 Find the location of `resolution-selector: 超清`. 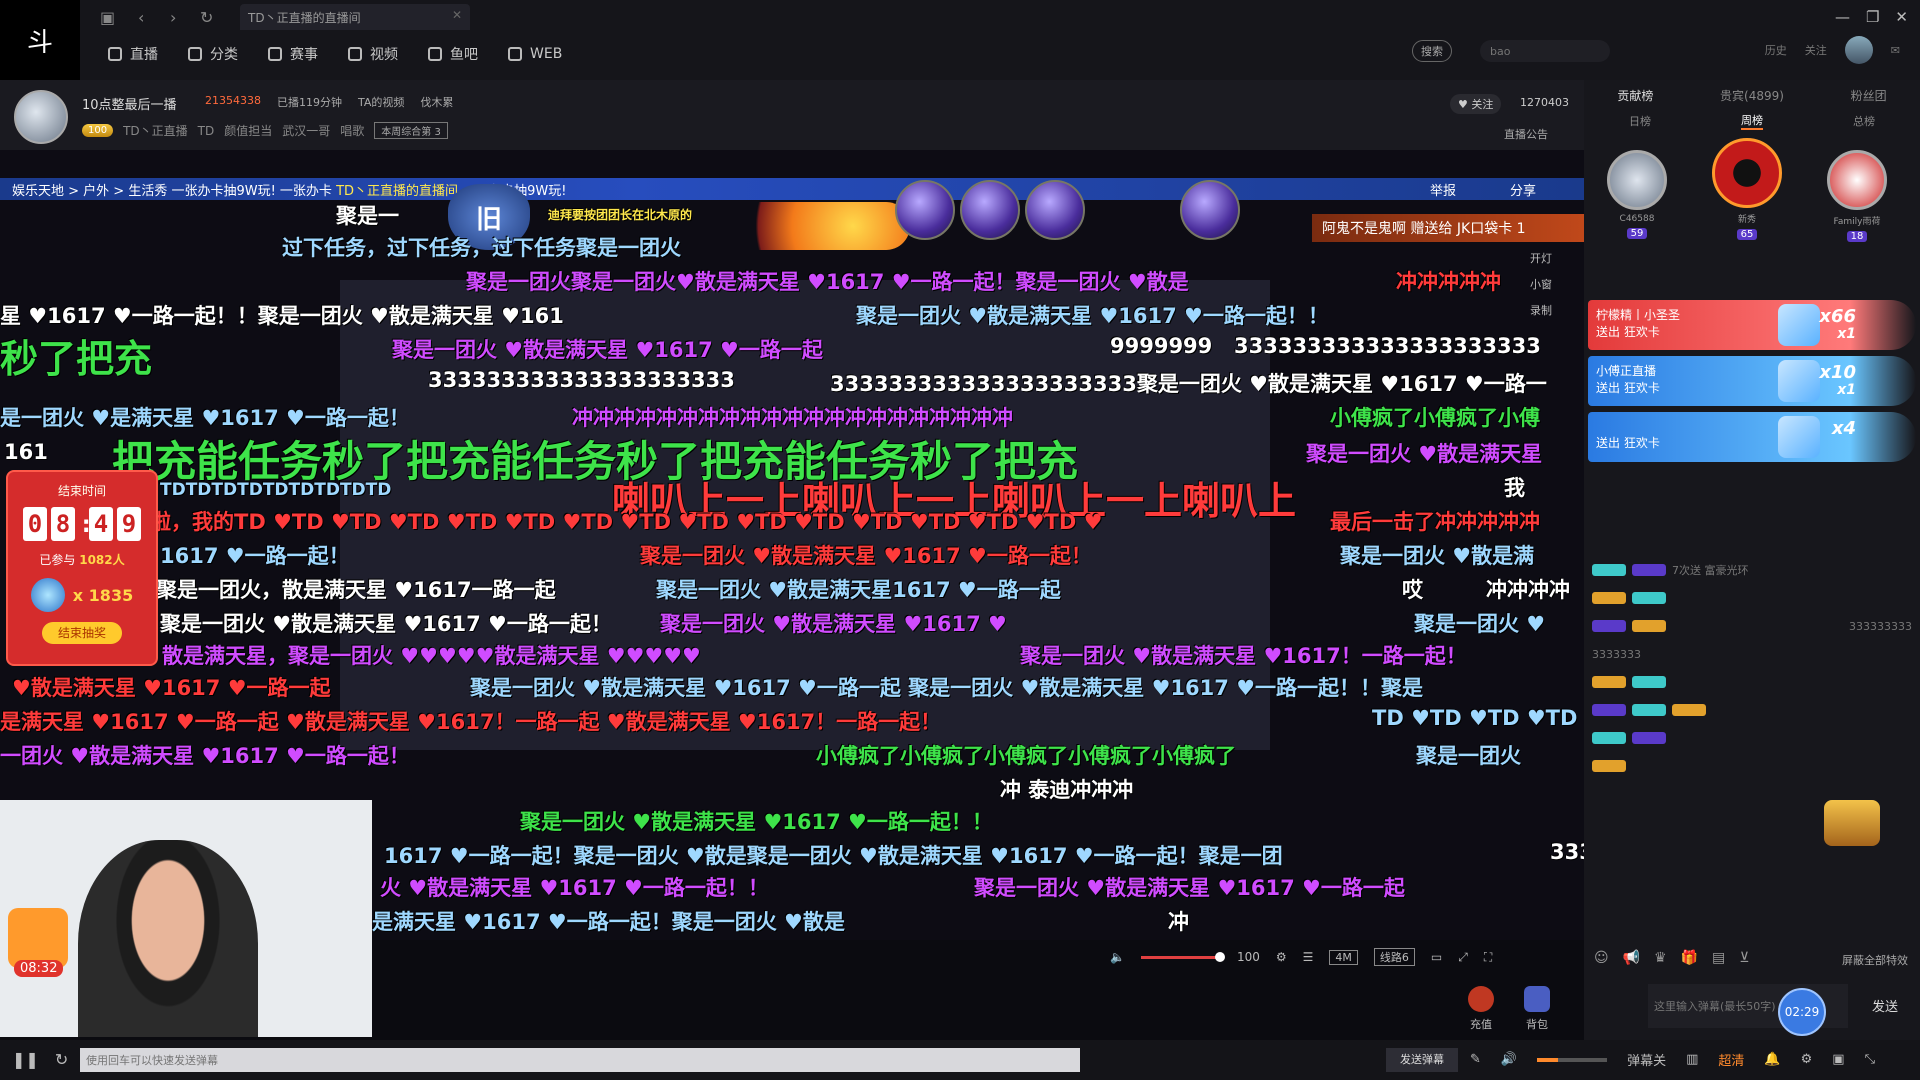

resolution-selector: 超清 is located at coordinates (1731, 1059).